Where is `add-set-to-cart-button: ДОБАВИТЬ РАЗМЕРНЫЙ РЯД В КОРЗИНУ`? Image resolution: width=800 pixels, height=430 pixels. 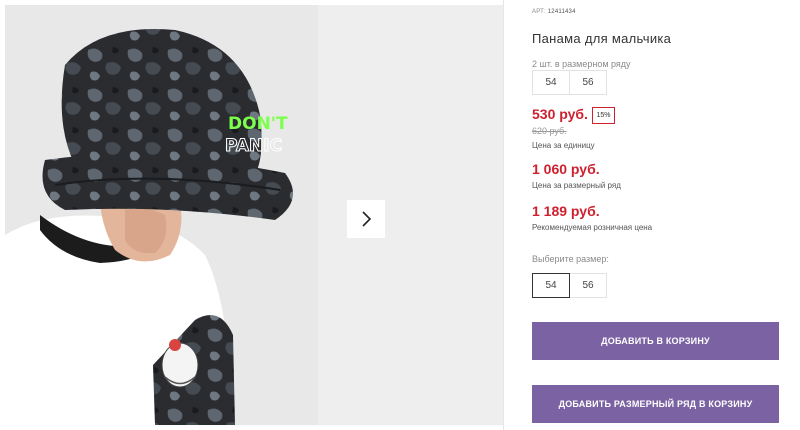 add-set-to-cart-button: ДОБАВИТЬ РАЗМЕРНЫЙ РЯД В КОРЗИНУ is located at coordinates (655, 404).